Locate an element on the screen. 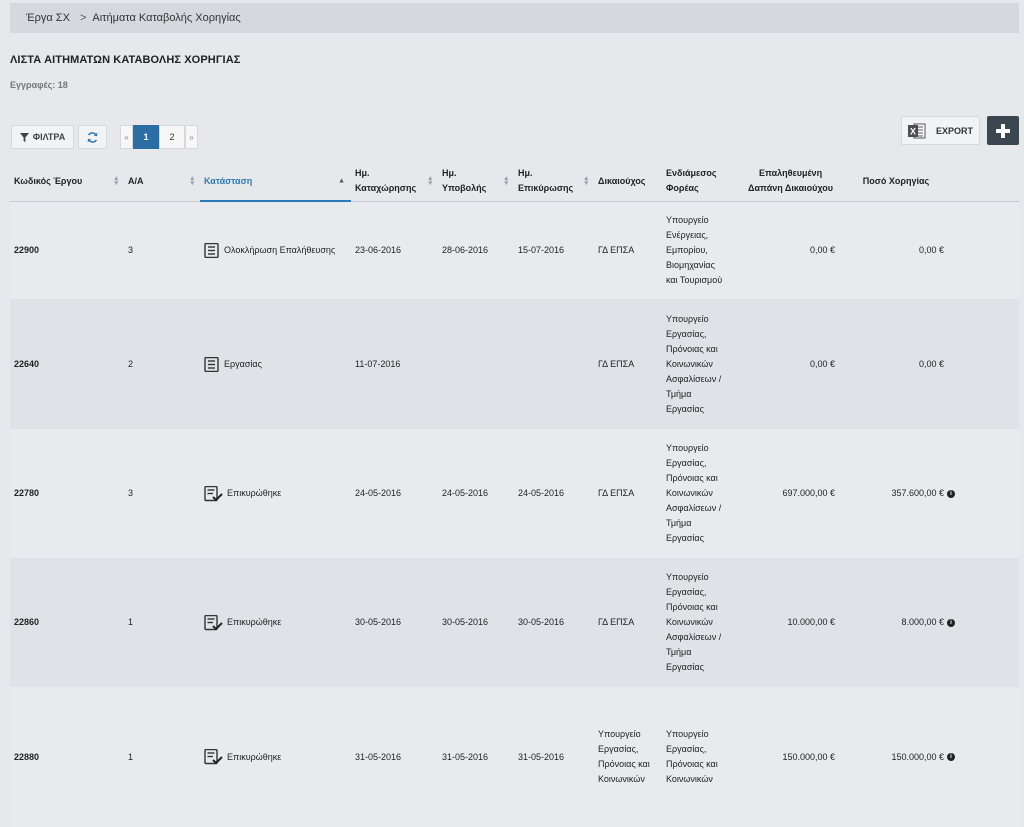 This screenshot has width=1024, height=827. cell-submission-date: 28-06-2016 is located at coordinates (476, 250).